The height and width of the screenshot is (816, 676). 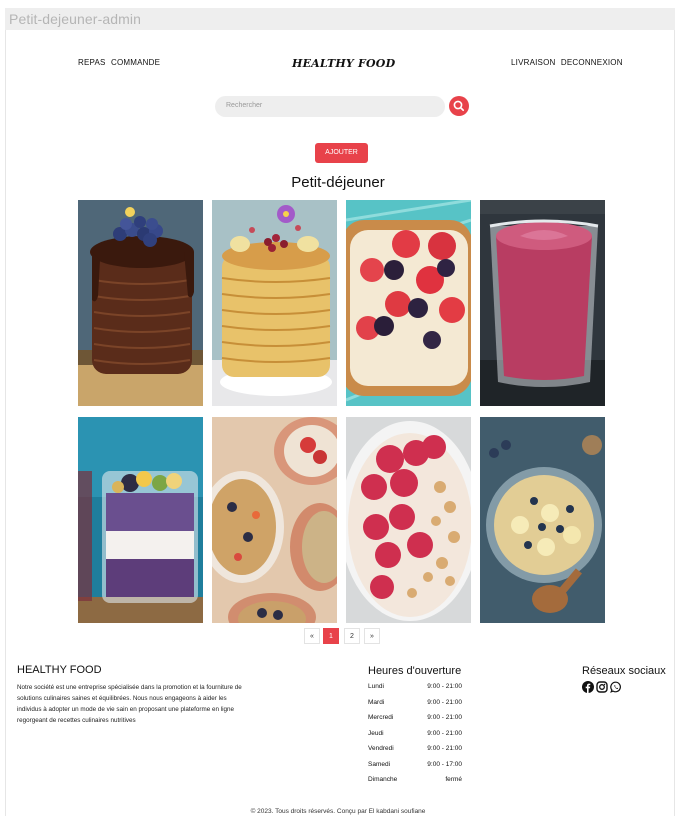 I want to click on nav-link-livraison: LIVRAISON, so click(x=533, y=62).